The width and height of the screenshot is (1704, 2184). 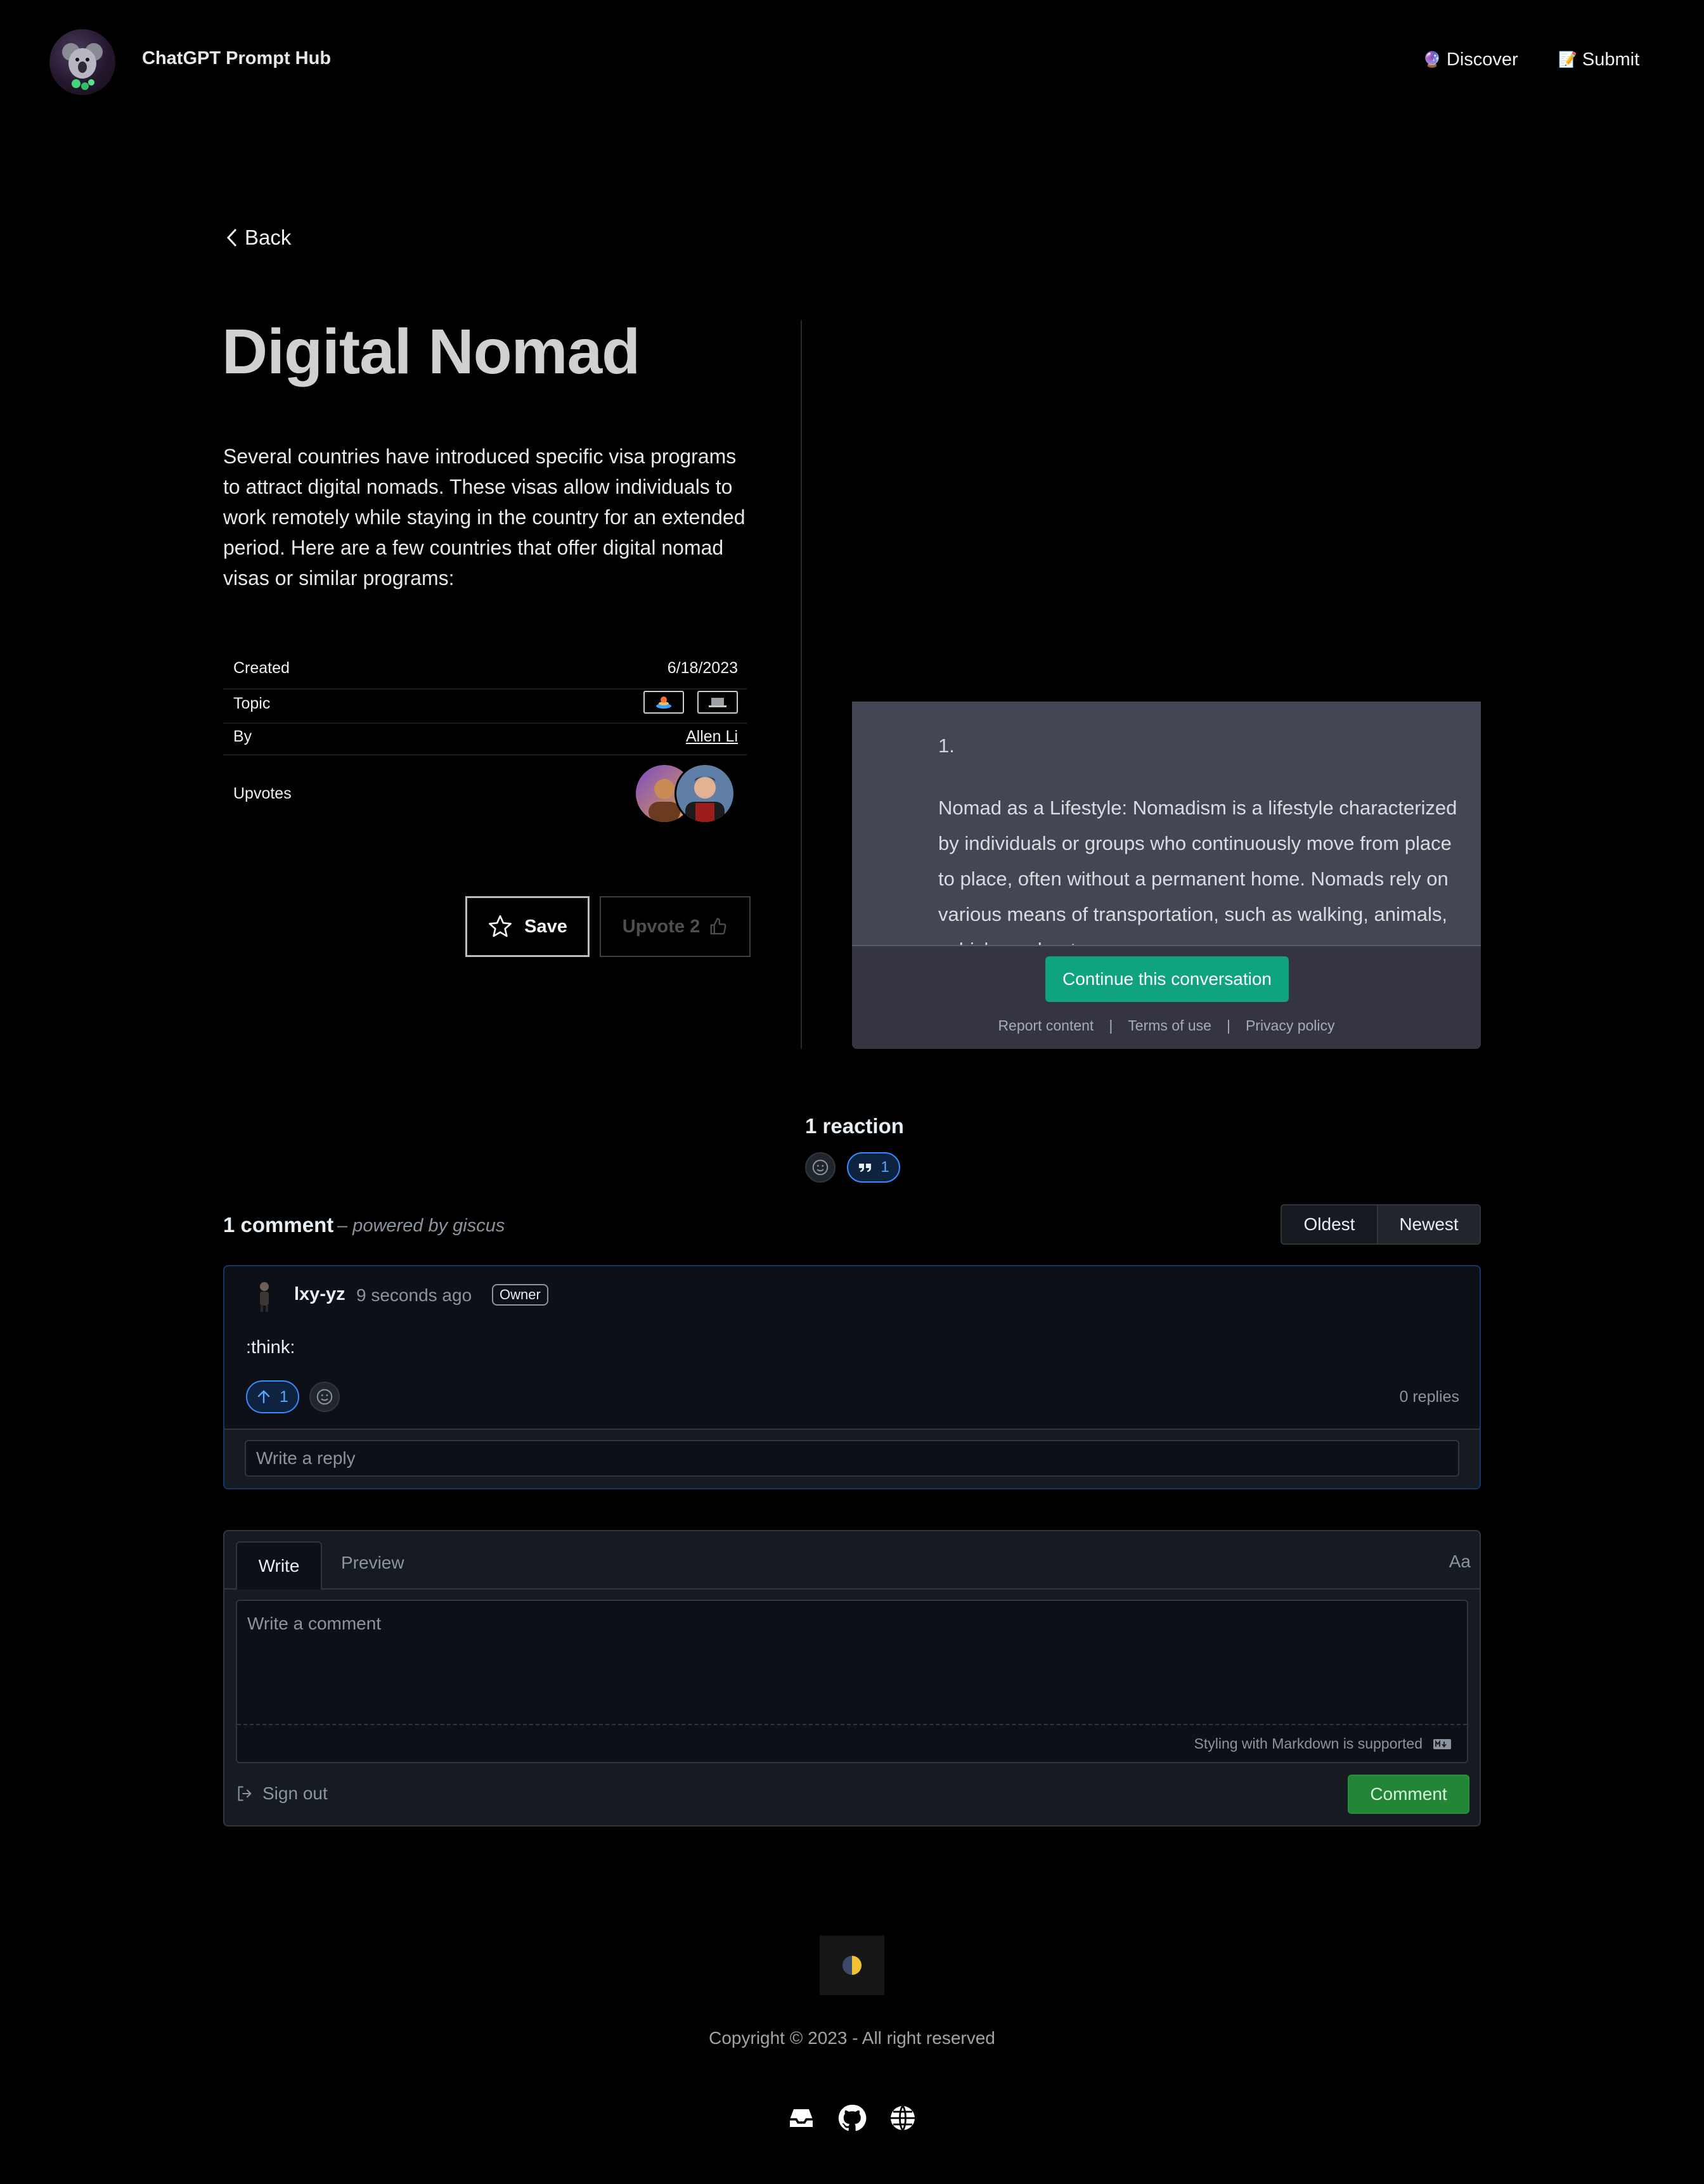 I want to click on markdown-note-label: Styling with Markdown is supported, so click(x=1308, y=1744).